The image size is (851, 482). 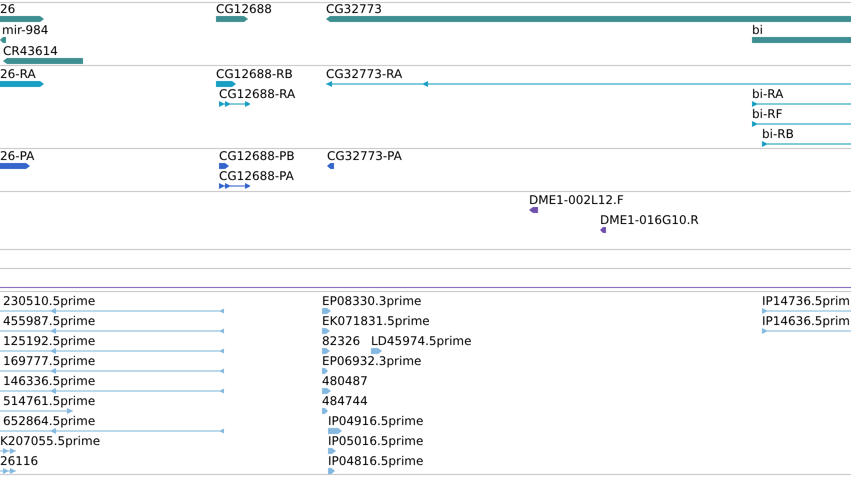 I want to click on feature-label: IP14636.5prim, so click(x=806, y=321).